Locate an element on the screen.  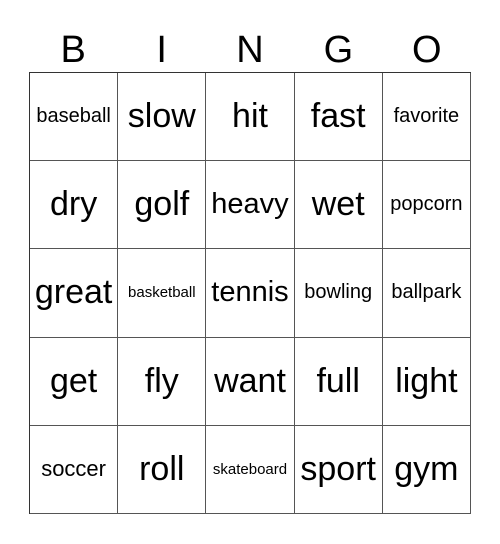
bingo-cell: basketball is located at coordinates (162, 293).